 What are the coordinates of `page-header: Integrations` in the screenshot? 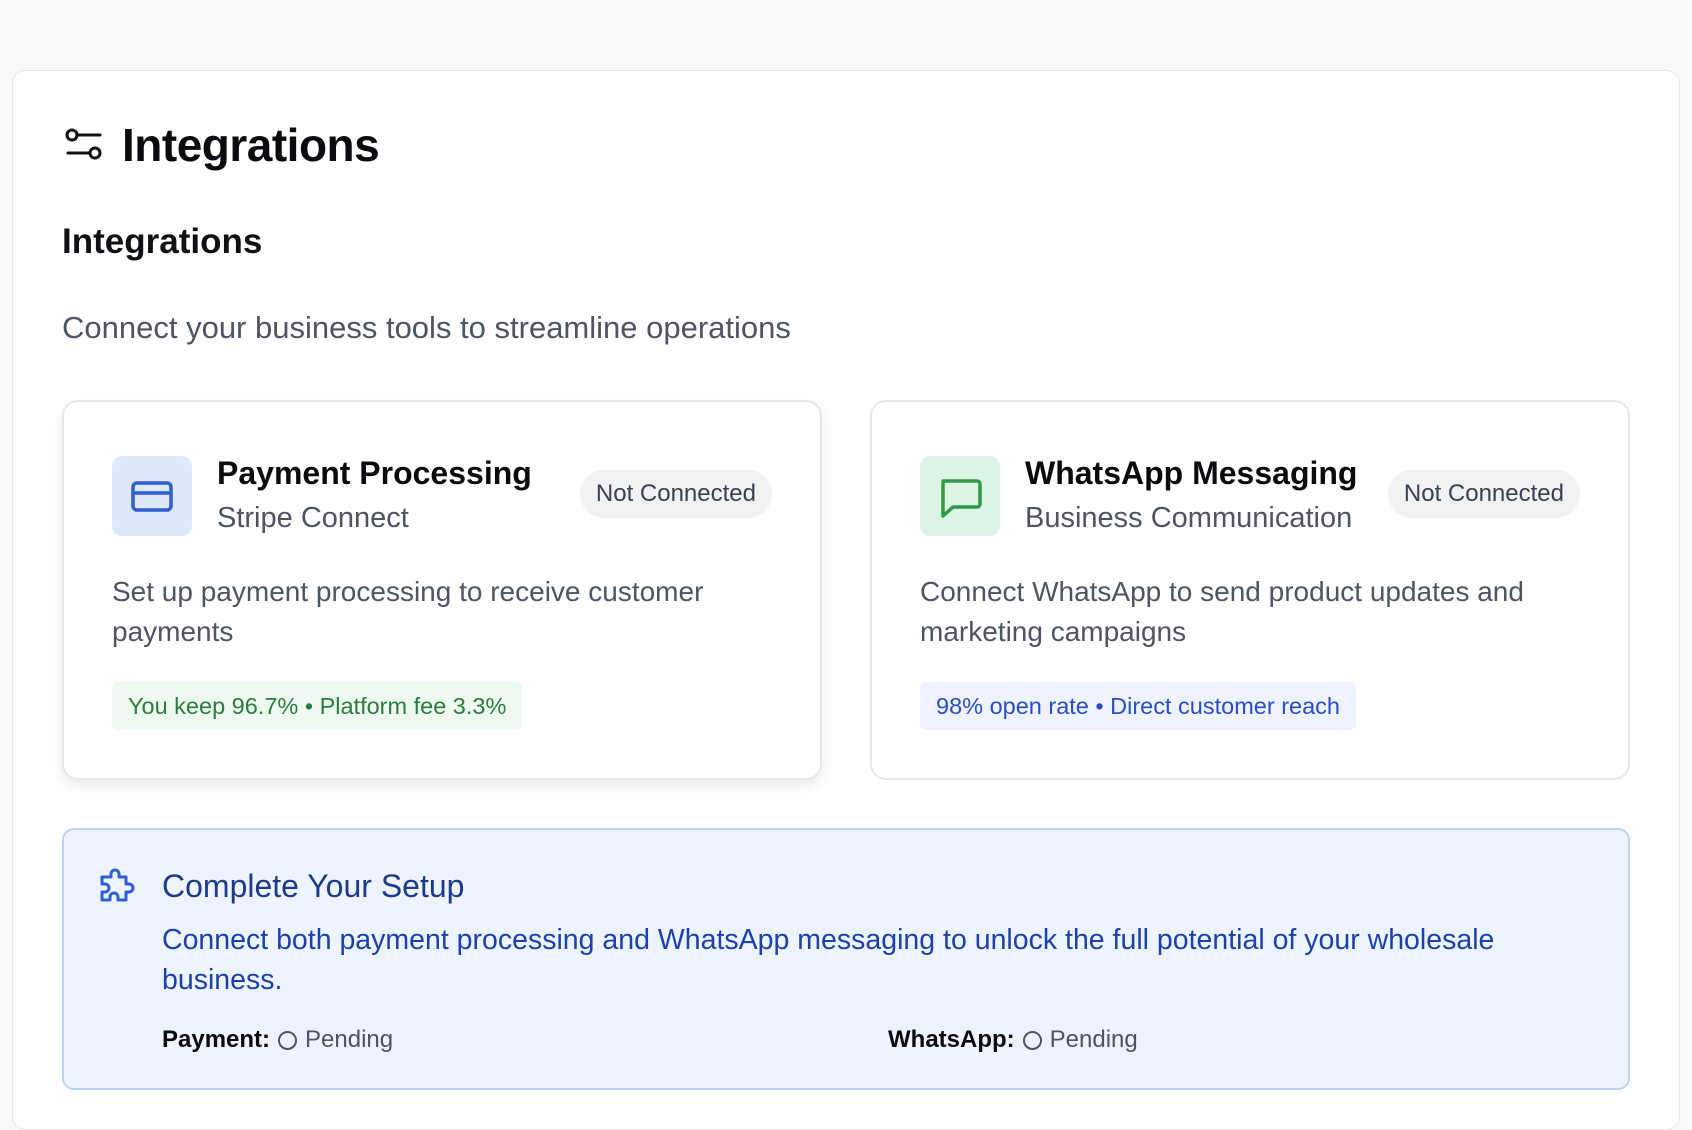 It's located at (222, 145).